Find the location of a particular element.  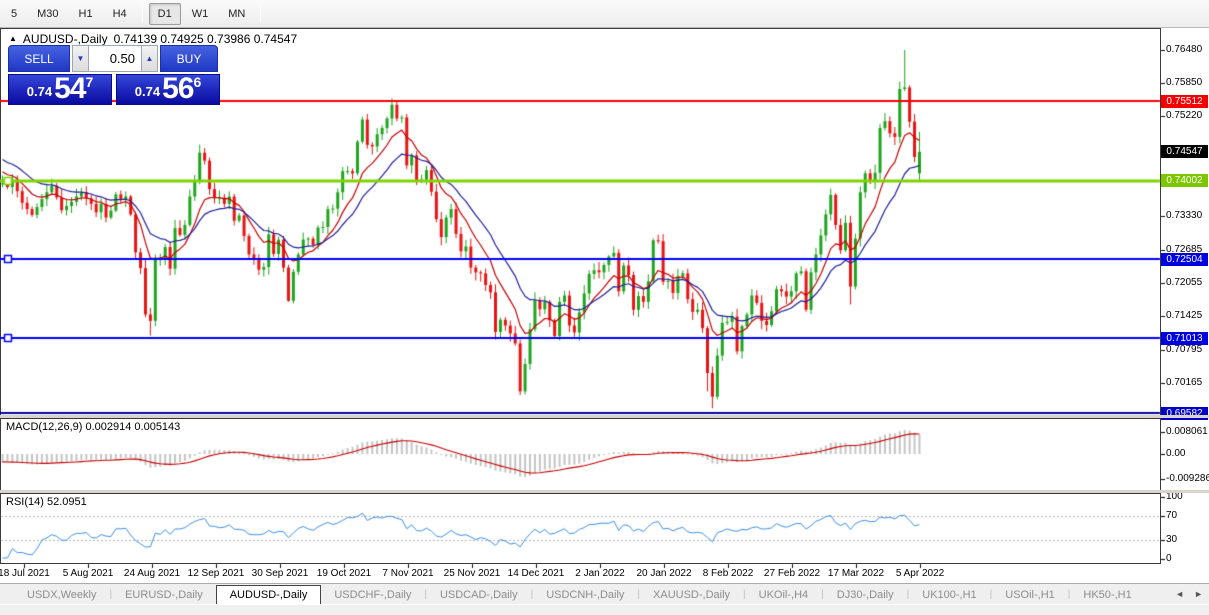

collapse-panel-icon: ▲ is located at coordinates (13, 38).